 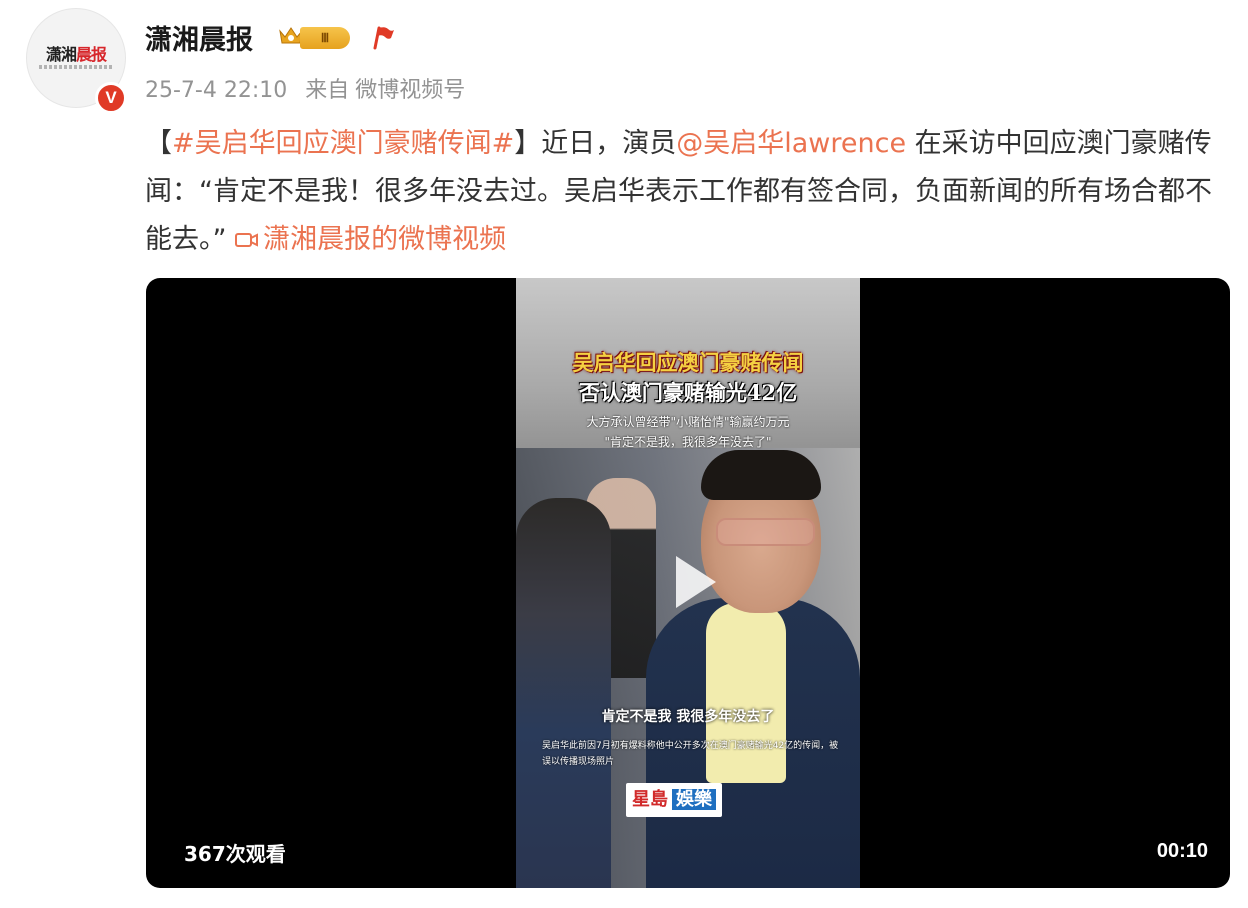 What do you see at coordinates (688, 362) in the screenshot?
I see `video-overlay-title-line1: 吴启华回应澳门豪赌传闻` at bounding box center [688, 362].